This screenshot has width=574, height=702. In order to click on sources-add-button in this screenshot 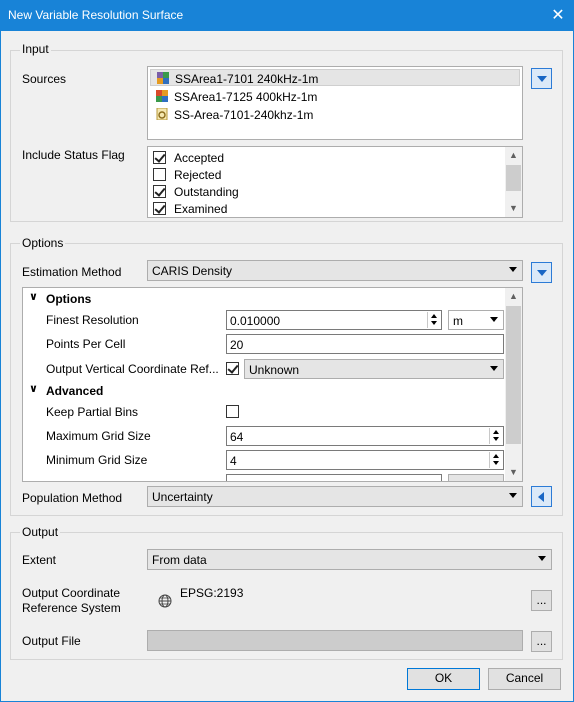, I will do `click(541, 78)`.